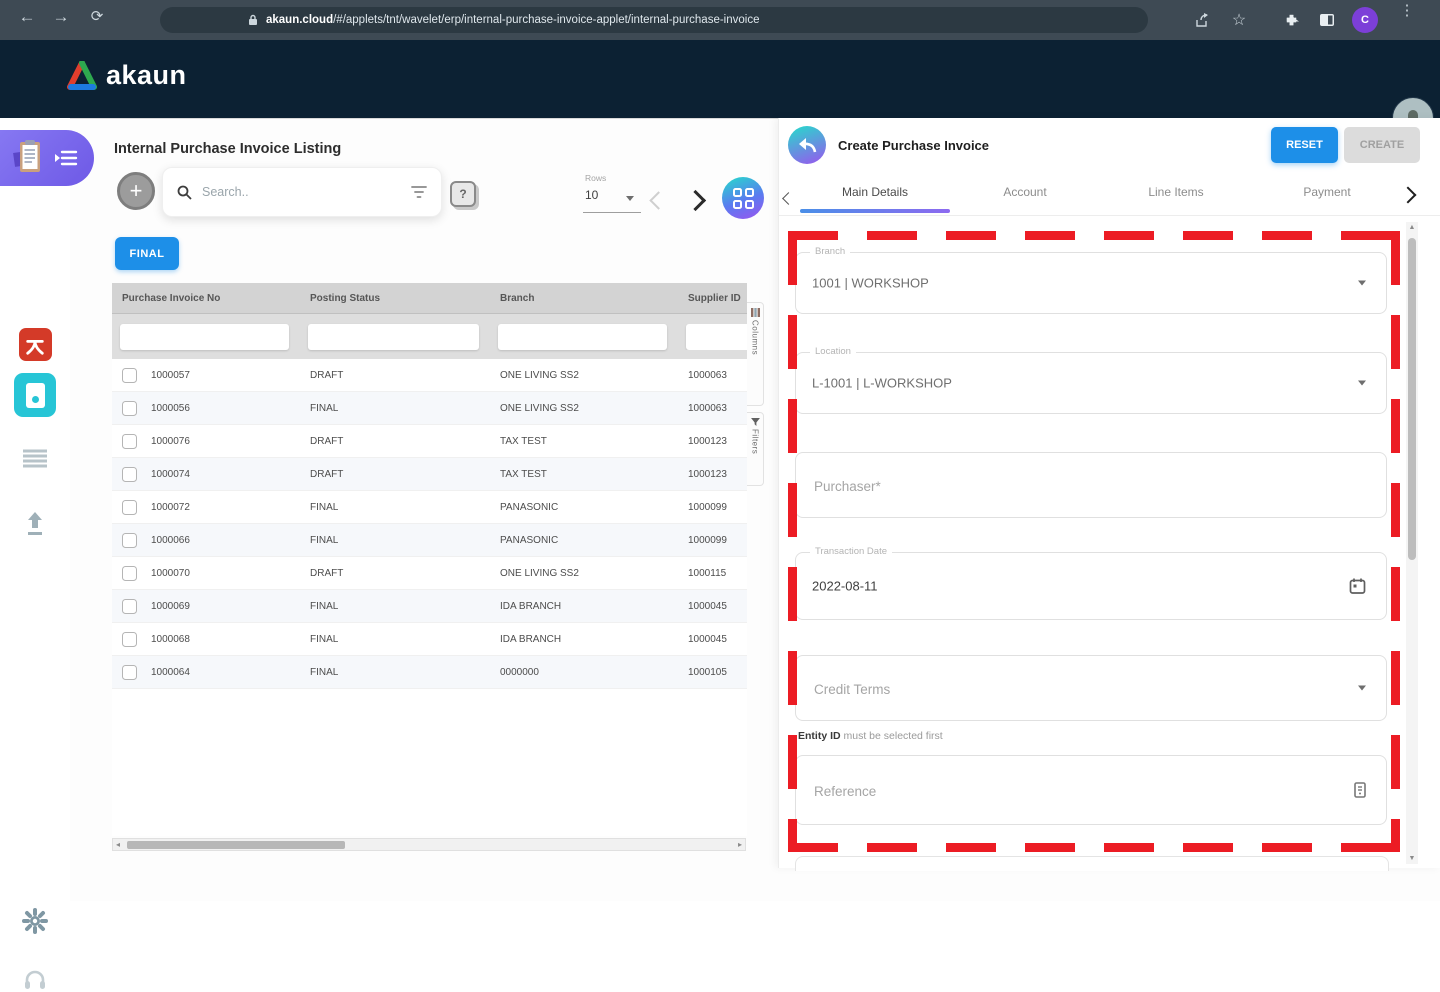  Describe the element at coordinates (429, 540) in the screenshot. I see `table-row: 1000066 FINAL PANASONIC 1000099` at that location.